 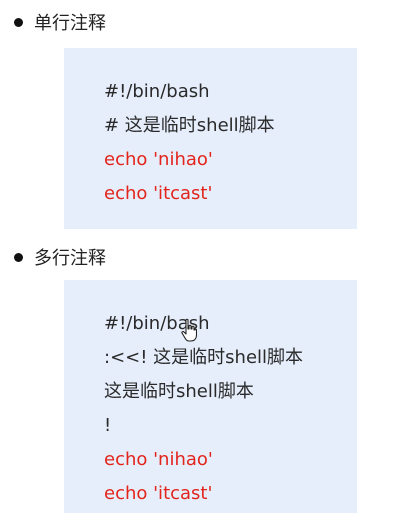 What do you see at coordinates (189, 125) in the screenshot?
I see `code-line: # 这是临时shell脚本` at bounding box center [189, 125].